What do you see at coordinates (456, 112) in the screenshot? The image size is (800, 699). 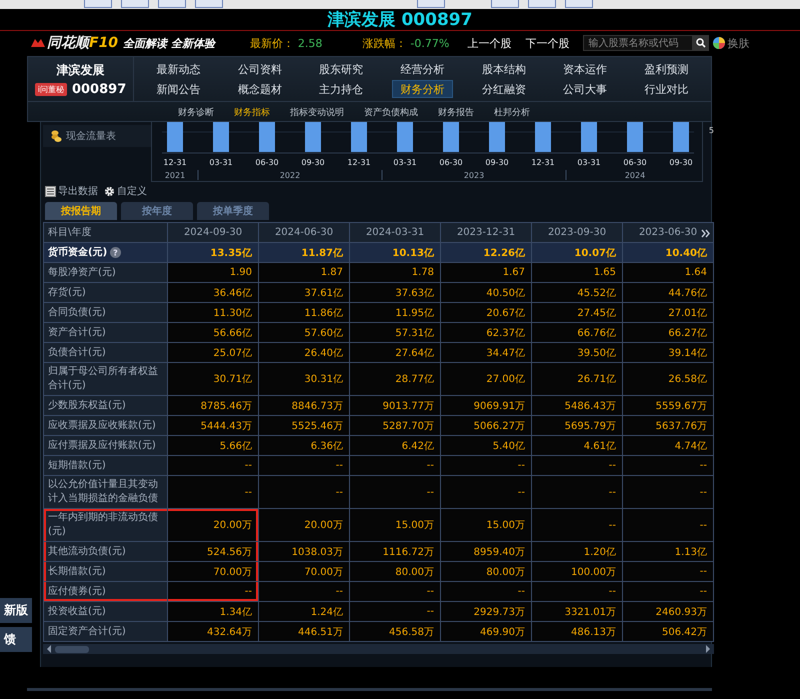 I see `subnav-tab: 财务报告` at bounding box center [456, 112].